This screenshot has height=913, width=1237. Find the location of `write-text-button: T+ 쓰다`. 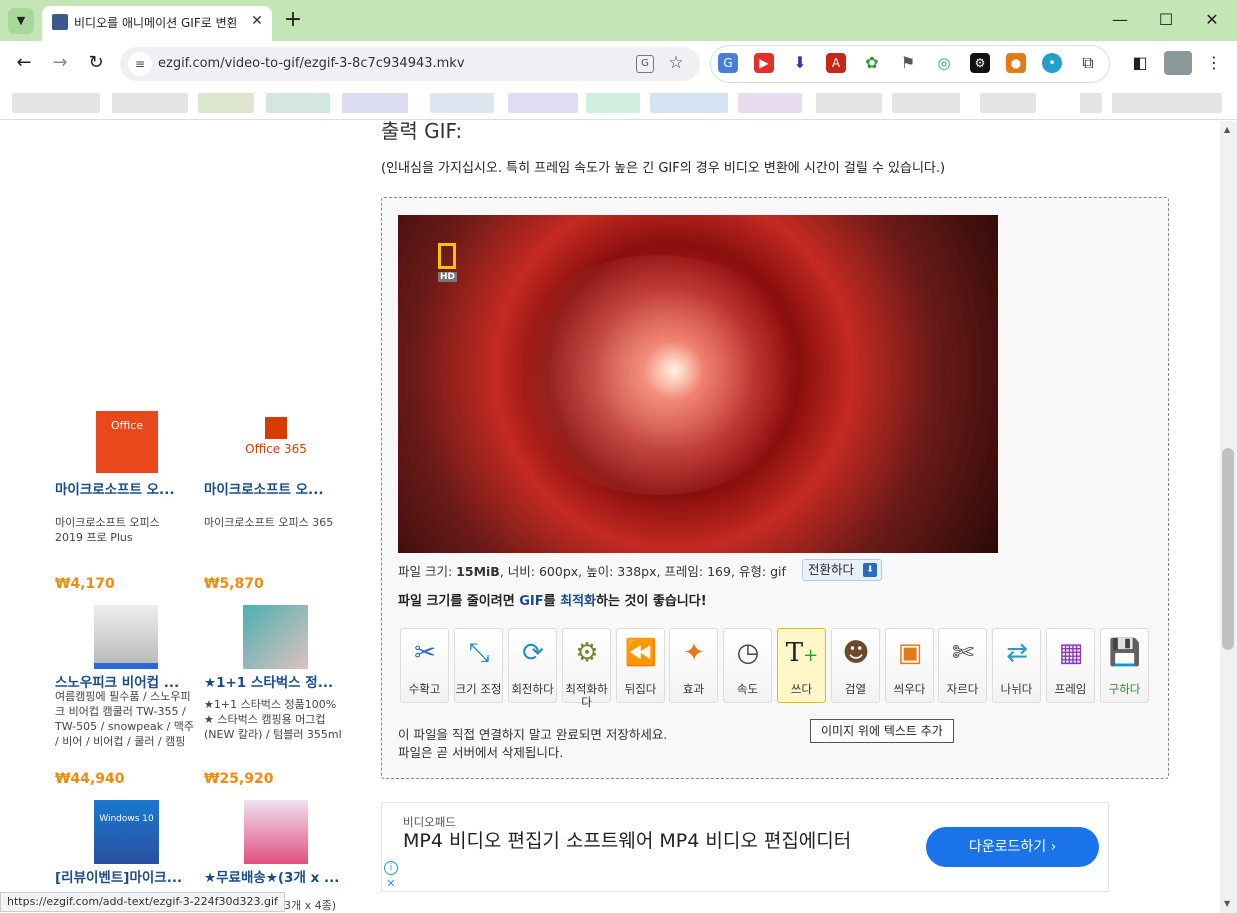

write-text-button: T+ 쓰다 is located at coordinates (801, 665).